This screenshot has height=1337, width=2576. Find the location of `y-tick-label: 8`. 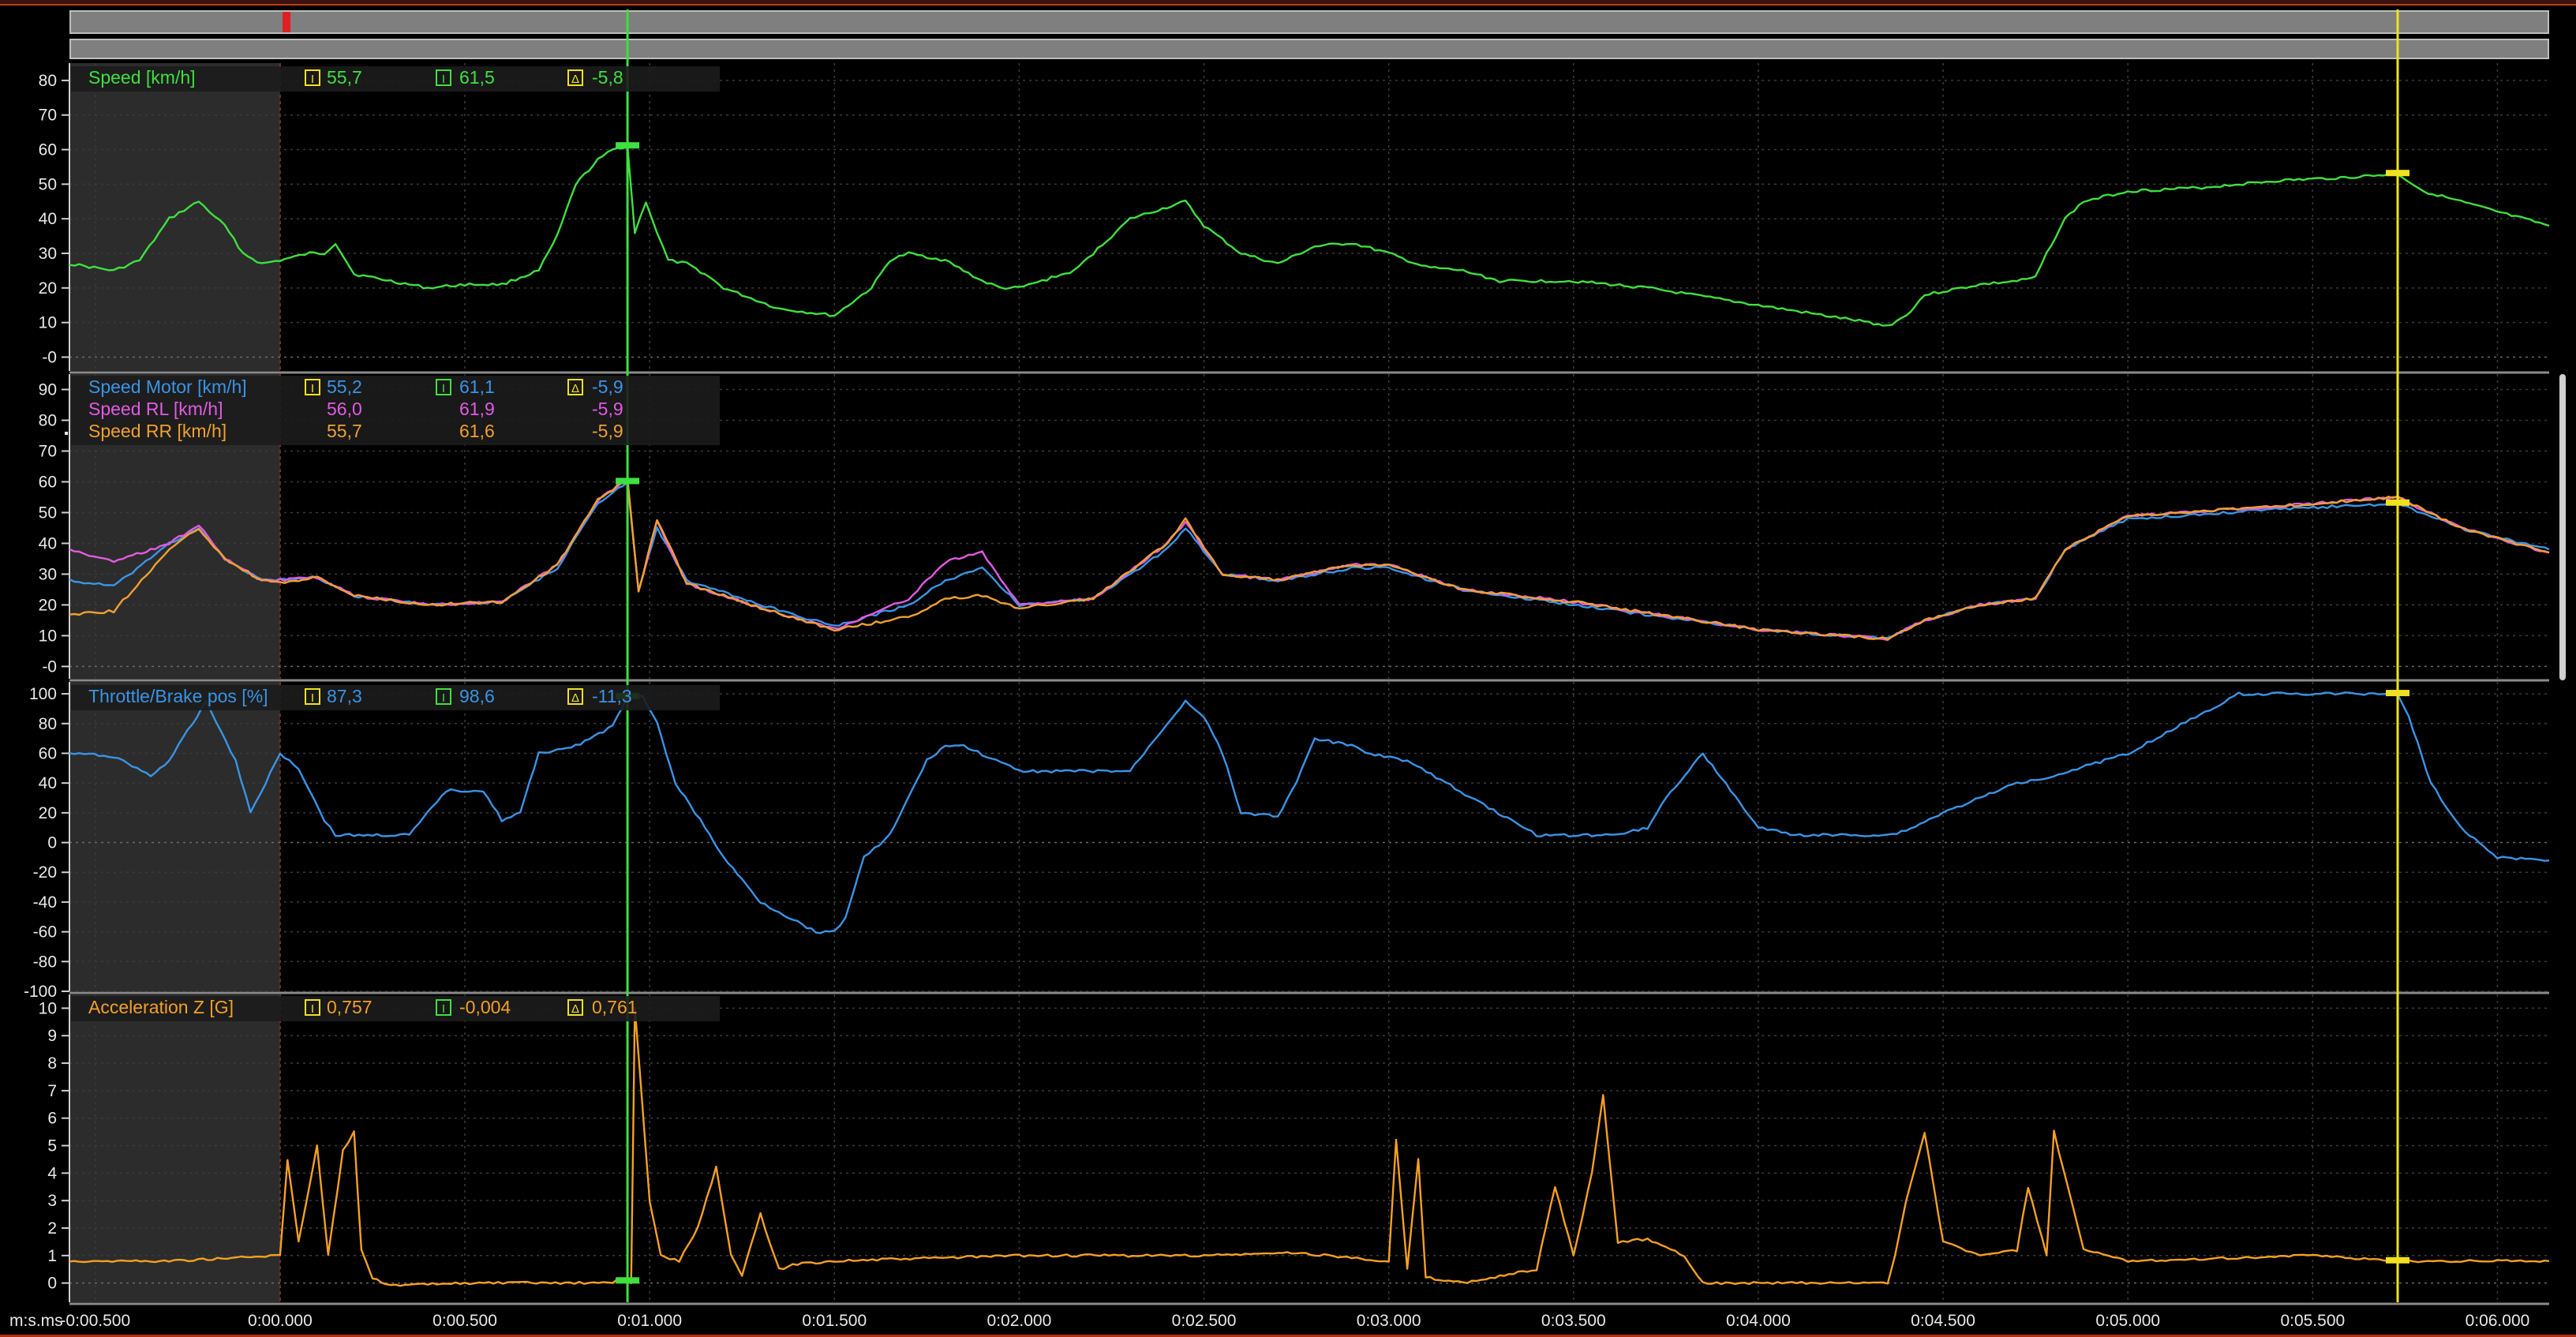

y-tick-label: 8 is located at coordinates (52, 1063).